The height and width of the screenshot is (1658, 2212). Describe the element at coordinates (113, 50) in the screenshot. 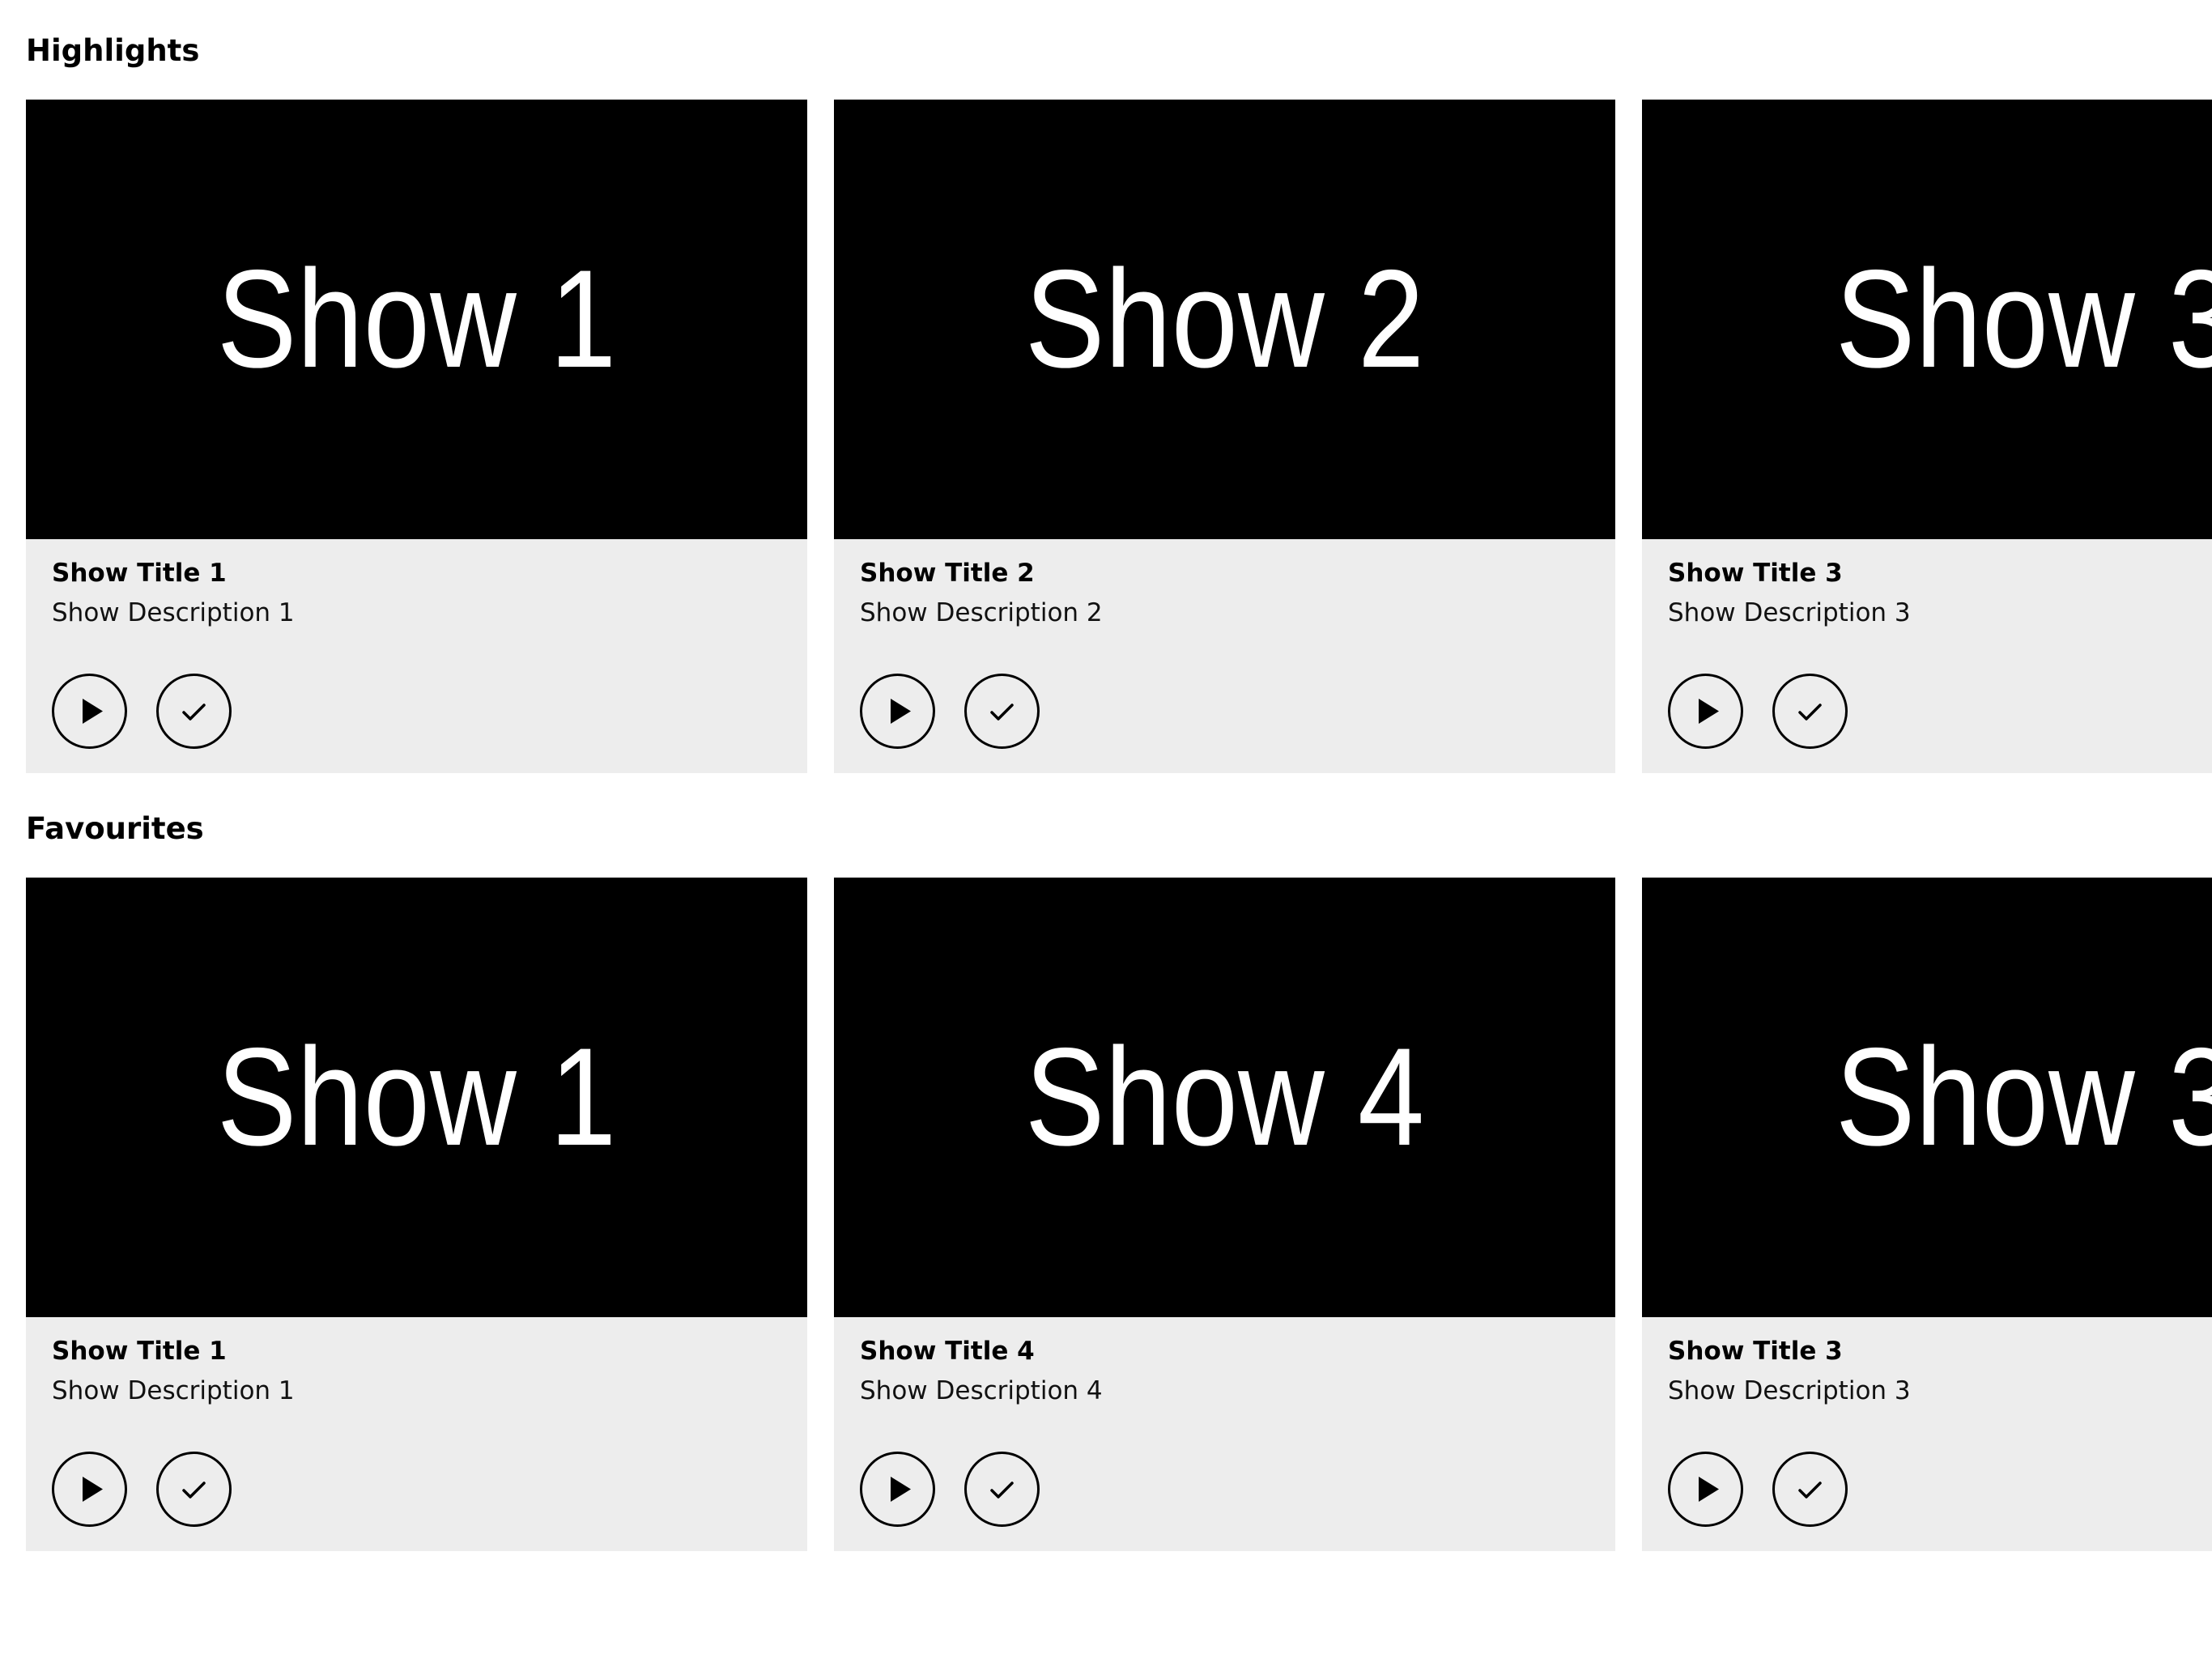

I see `section-title: Highlights` at that location.